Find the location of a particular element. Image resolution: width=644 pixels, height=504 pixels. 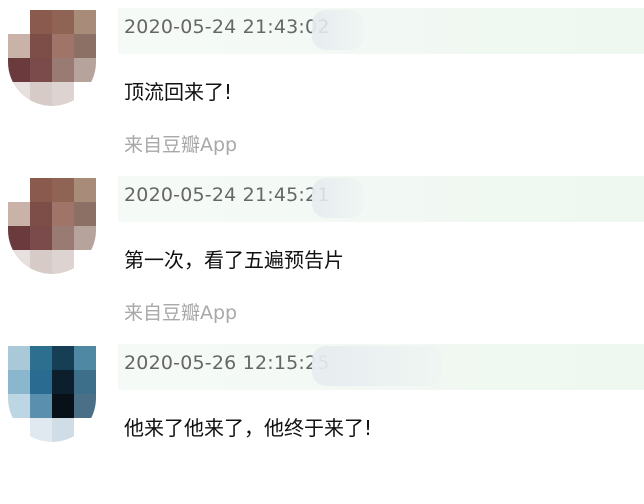

comment-timestamp: 2020-05-24 21:45:21 is located at coordinates (227, 195).